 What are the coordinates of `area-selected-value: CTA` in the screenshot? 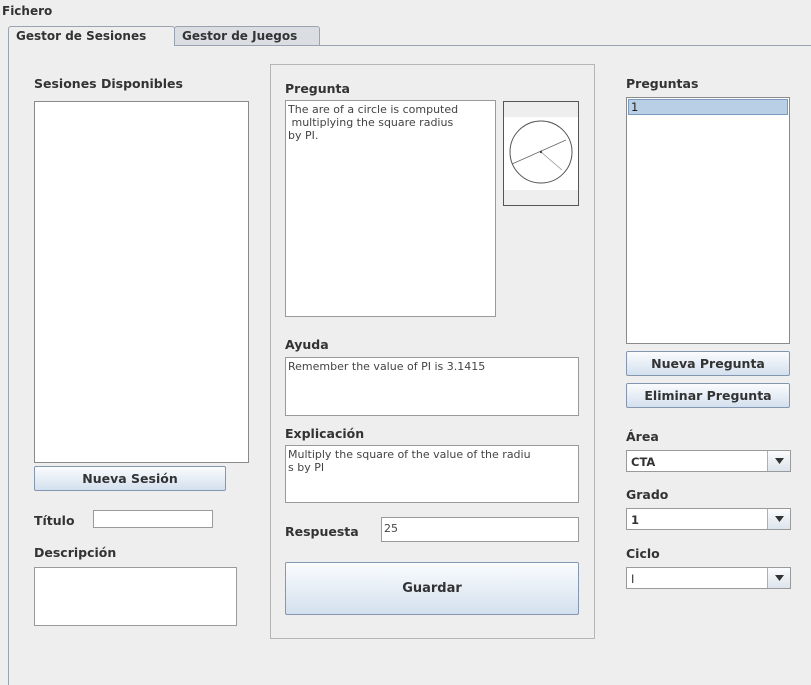 It's located at (643, 462).